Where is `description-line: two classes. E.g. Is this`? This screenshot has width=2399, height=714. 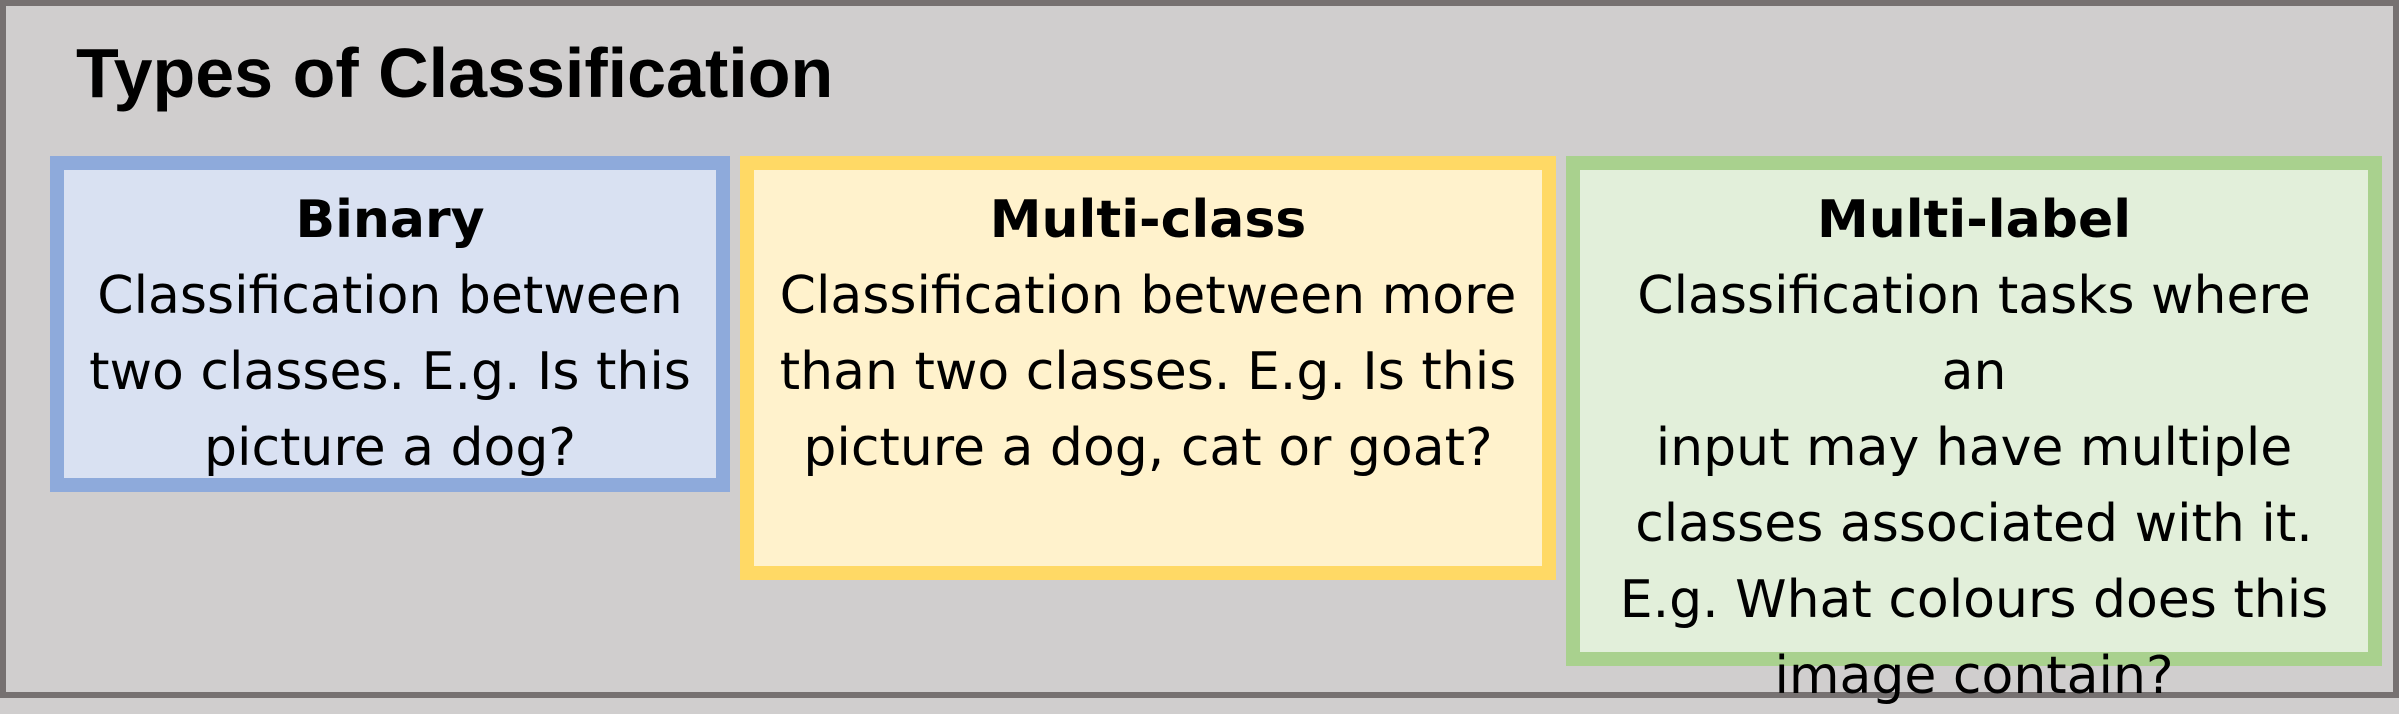
description-line: two classes. E.g. Is this is located at coordinates (390, 372).